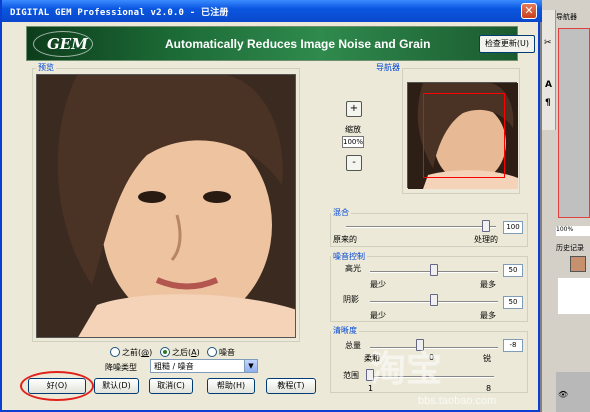 This screenshot has height=412, width=590. What do you see at coordinates (354, 109) in the screenshot?
I see `zoom-in-button: +` at bounding box center [354, 109].